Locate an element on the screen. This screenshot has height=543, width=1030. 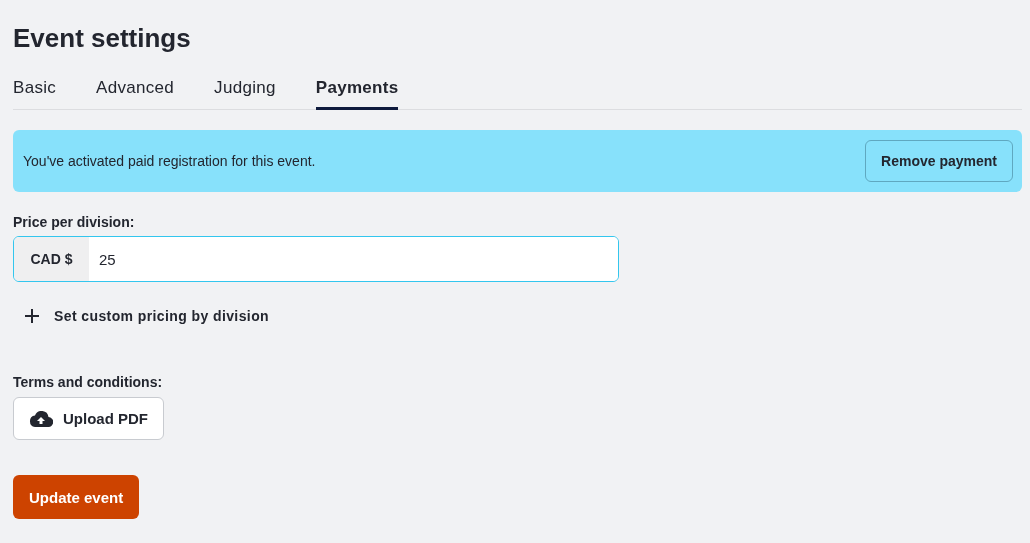
currency-prefix: CAD $ is located at coordinates (51, 259).